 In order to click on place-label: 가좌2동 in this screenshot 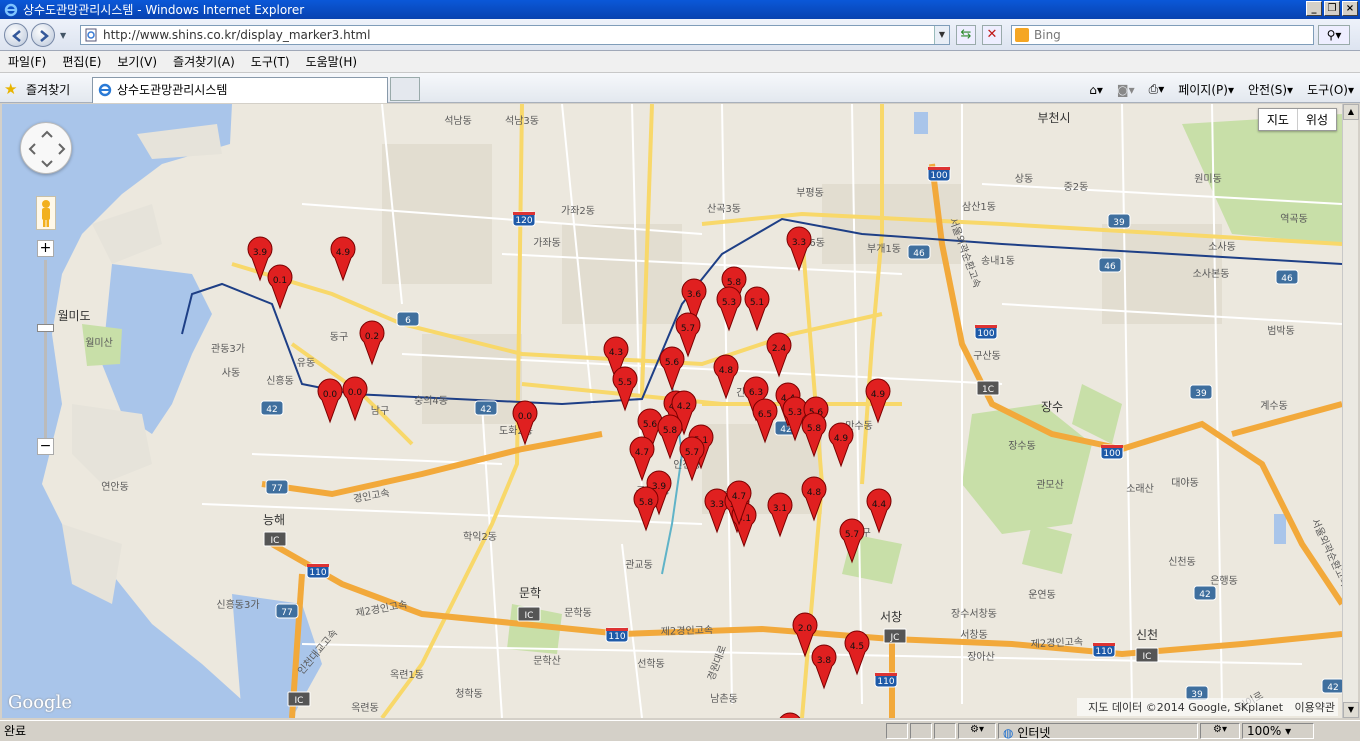, I will do `click(578, 211)`.